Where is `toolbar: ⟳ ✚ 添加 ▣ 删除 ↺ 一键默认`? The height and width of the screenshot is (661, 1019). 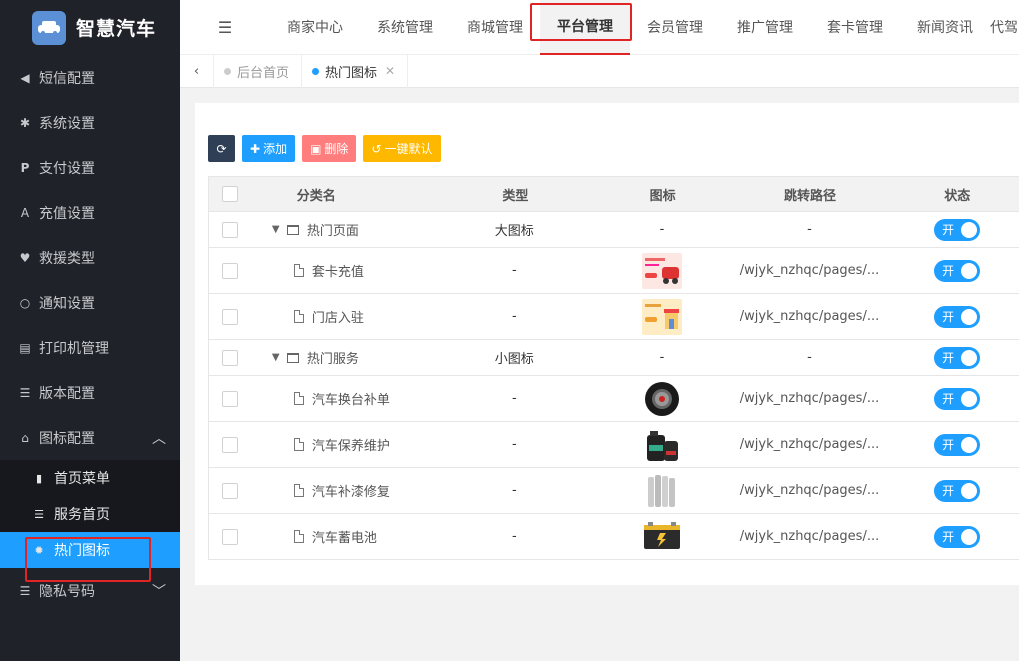 toolbar: ⟳ ✚ 添加 ▣ 删除 ↺ 一键默认 is located at coordinates (324, 148).